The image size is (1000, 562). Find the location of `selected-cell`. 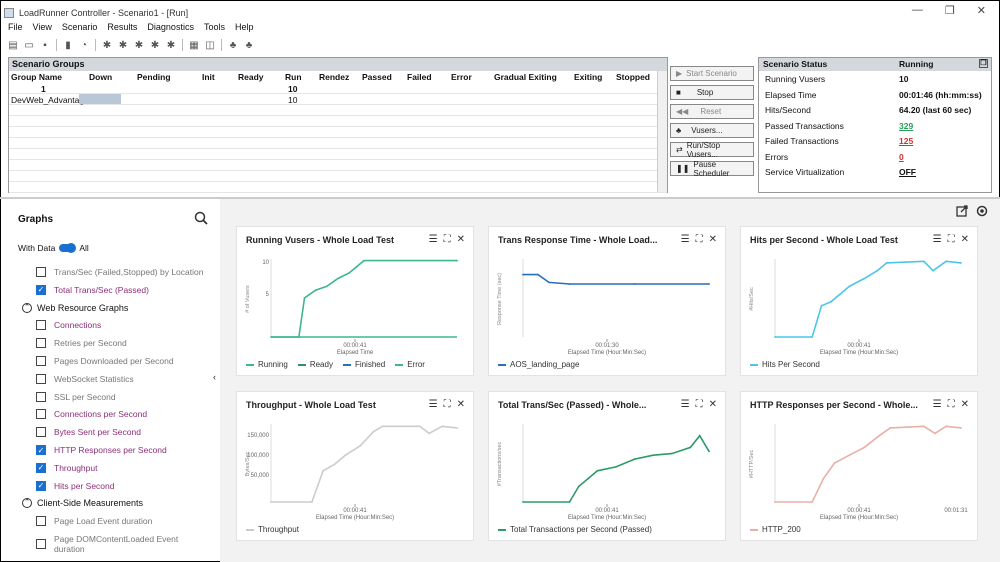

selected-cell is located at coordinates (100, 99).